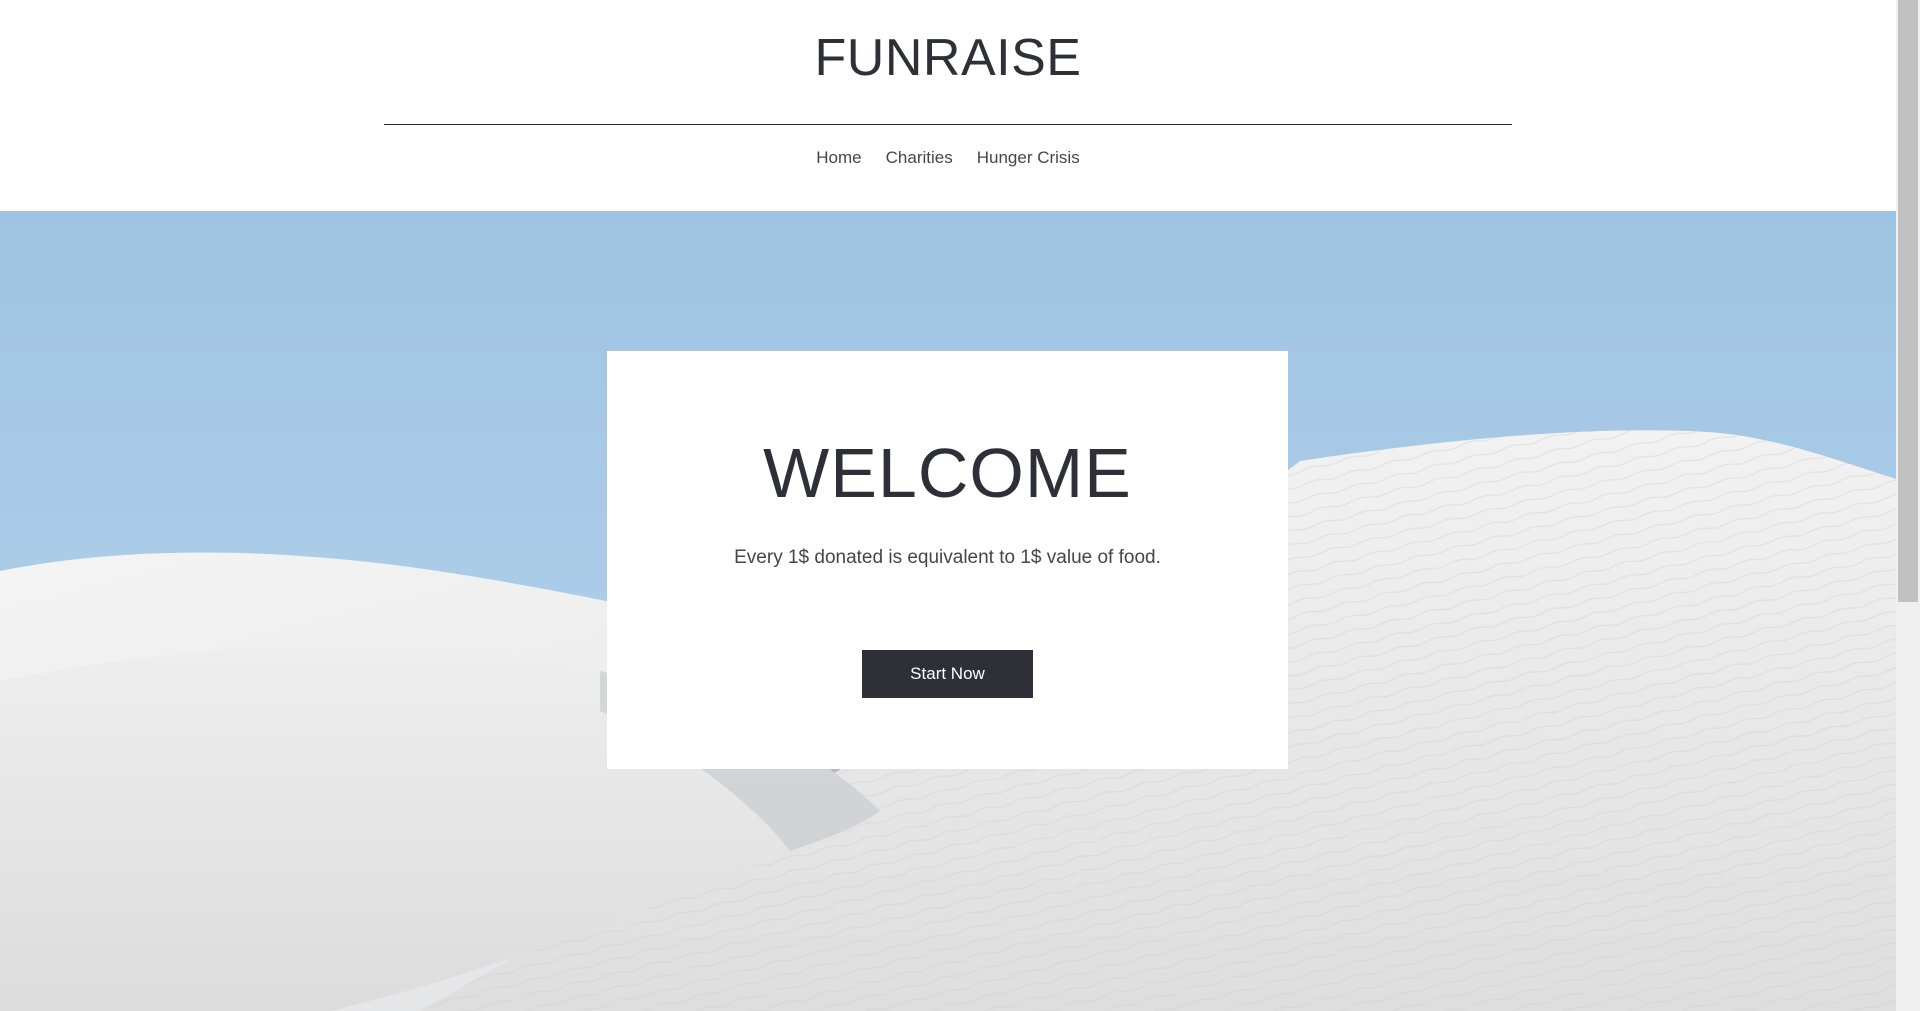  What do you see at coordinates (1908, 301) in the screenshot?
I see `scrollbar-thumb` at bounding box center [1908, 301].